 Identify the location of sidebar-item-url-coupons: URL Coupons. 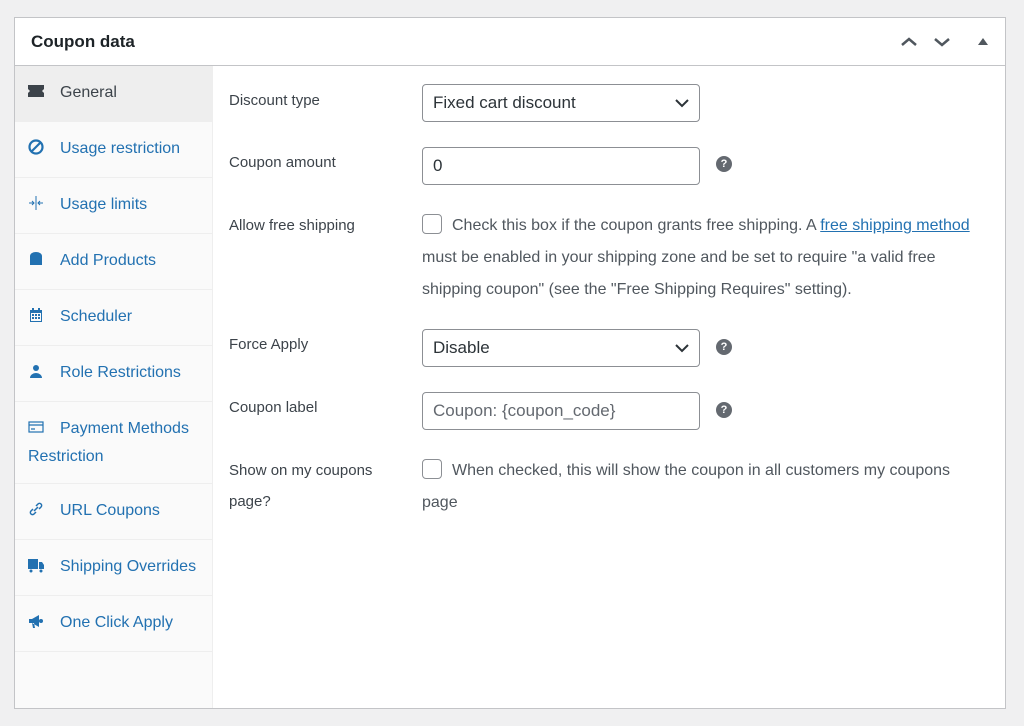
(113, 512).